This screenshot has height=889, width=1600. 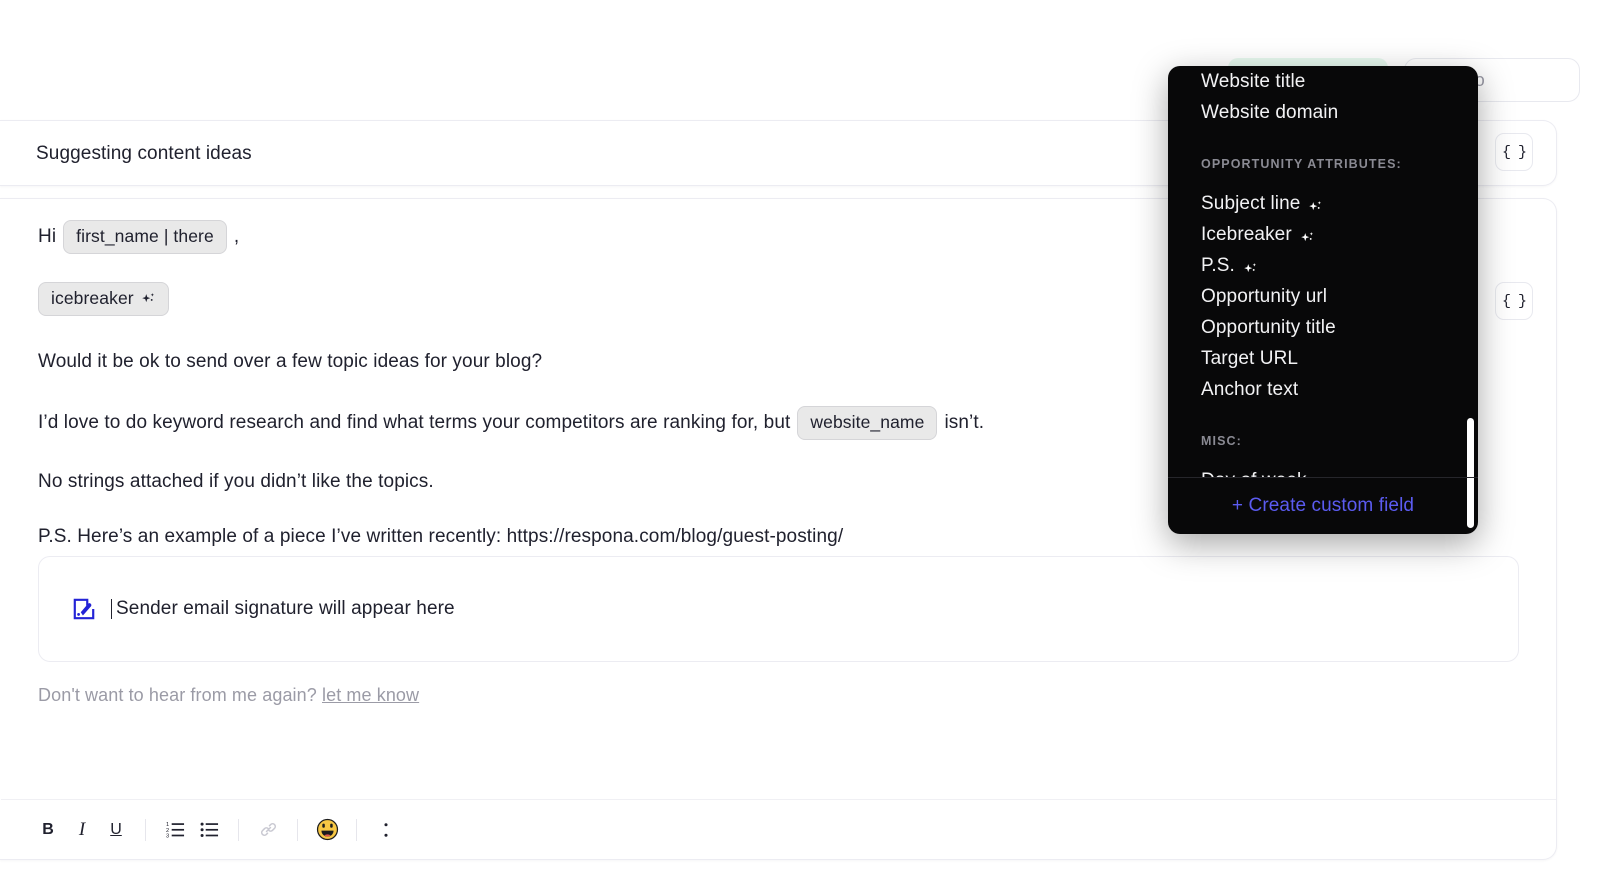 What do you see at coordinates (1323, 389) in the screenshot?
I see `variable-option-anchor-text: Anchor text` at bounding box center [1323, 389].